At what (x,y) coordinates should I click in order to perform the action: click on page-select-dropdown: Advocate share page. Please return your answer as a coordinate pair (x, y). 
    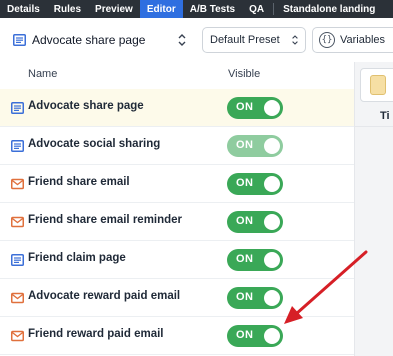
    Looking at the image, I should click on (100, 40).